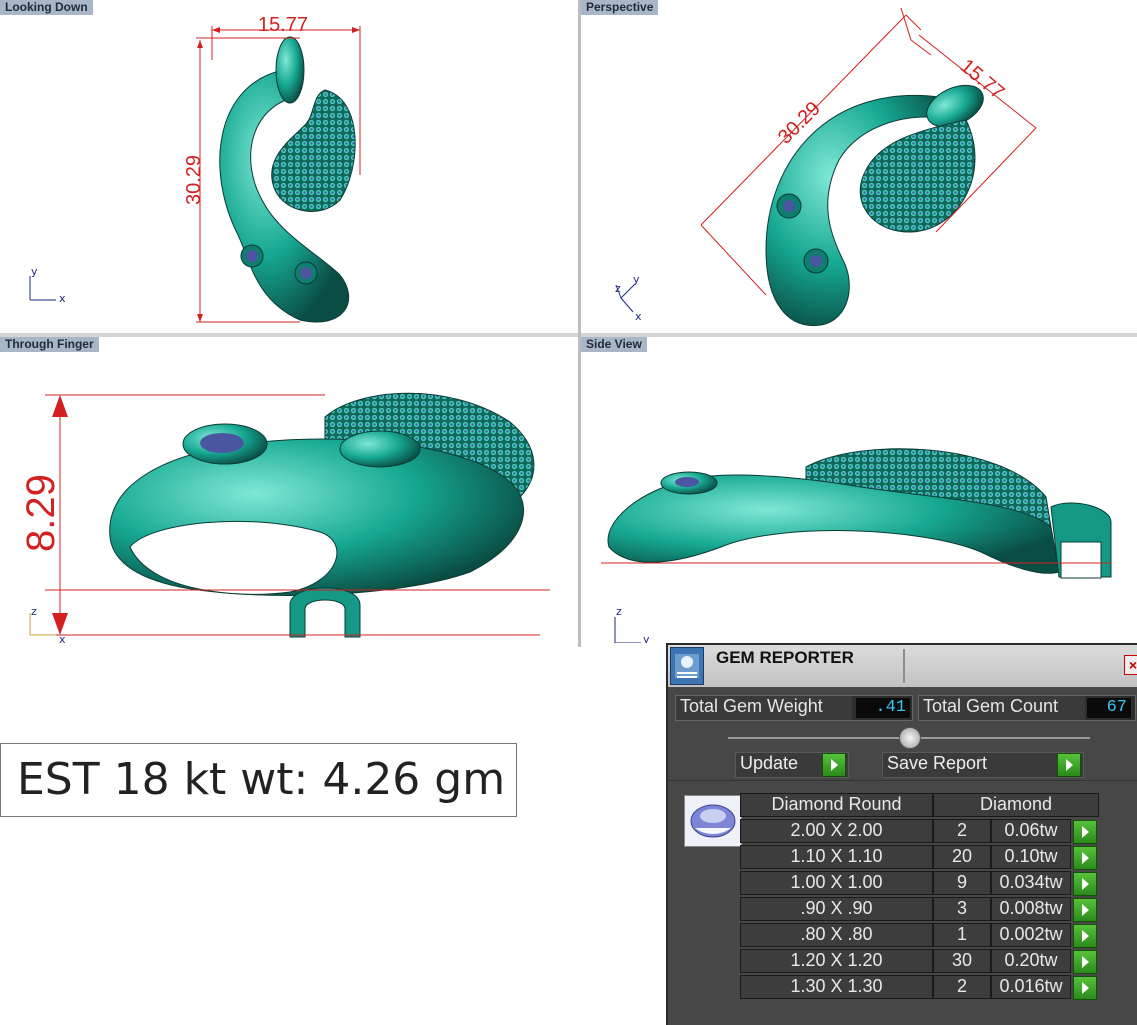  I want to click on row-weight: 0.20tw, so click(1031, 961).